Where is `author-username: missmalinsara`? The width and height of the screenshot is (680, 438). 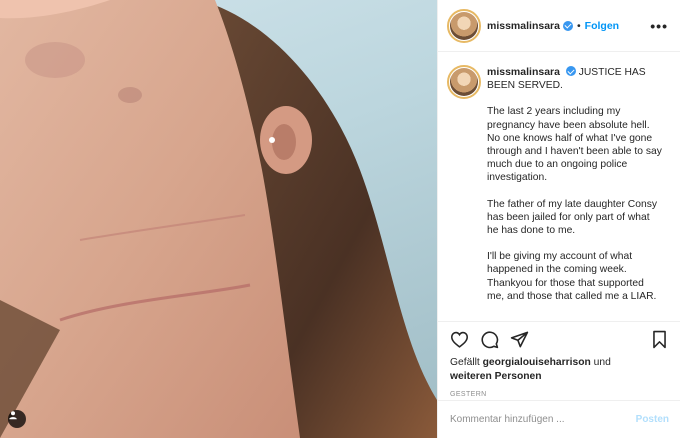
author-username: missmalinsara is located at coordinates (523, 26).